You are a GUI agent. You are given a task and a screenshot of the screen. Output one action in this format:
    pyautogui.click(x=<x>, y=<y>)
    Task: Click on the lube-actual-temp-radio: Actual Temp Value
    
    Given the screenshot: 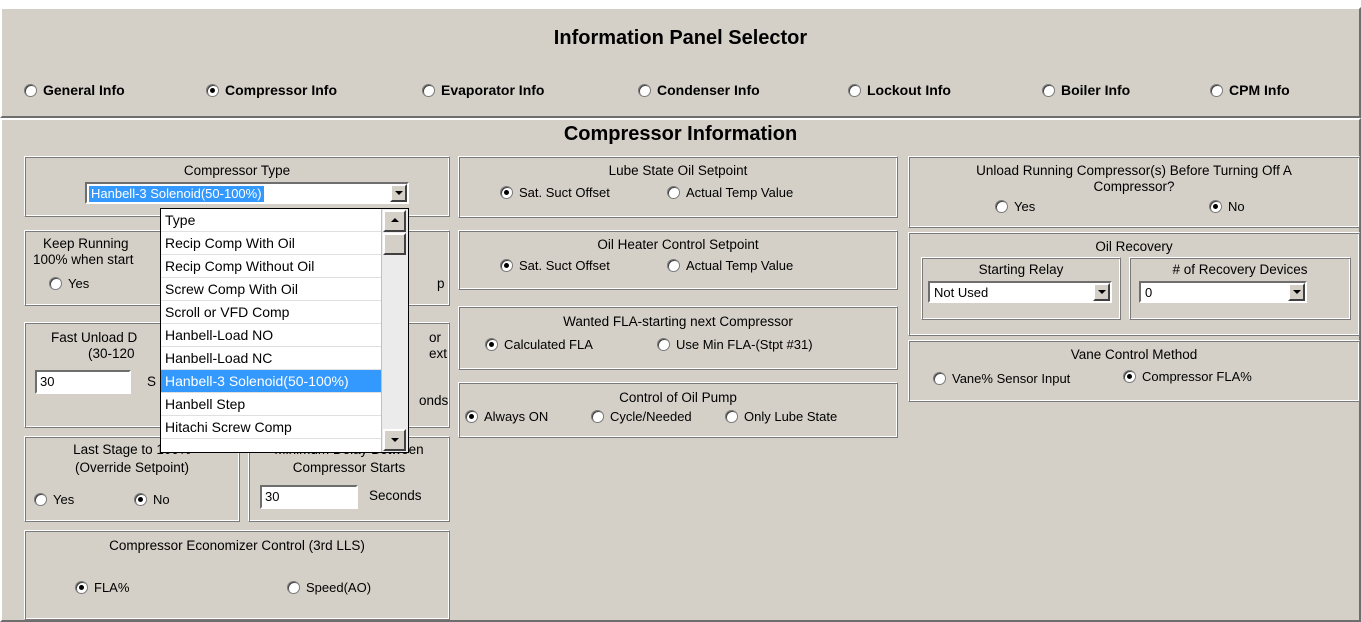 What is the action you would take?
    pyautogui.click(x=730, y=192)
    